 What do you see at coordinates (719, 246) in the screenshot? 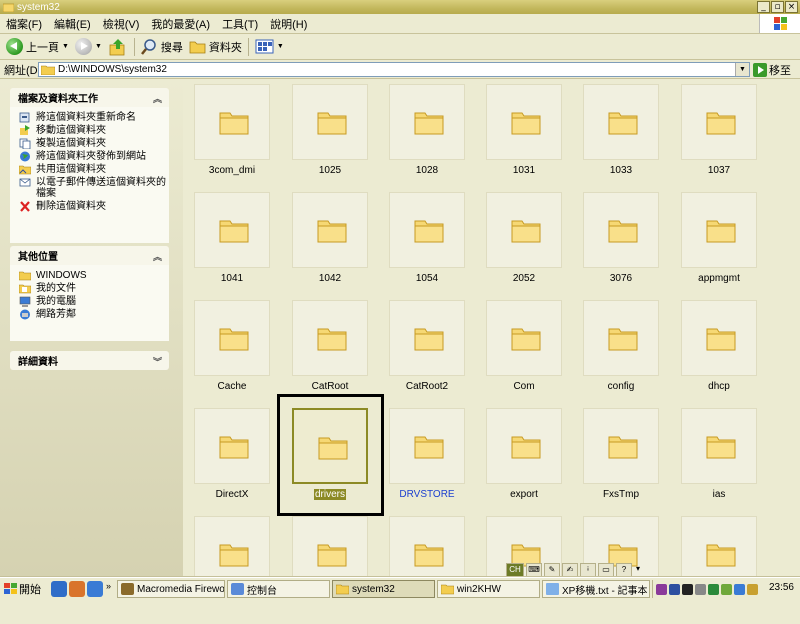
I see `folder-item: appmgmt` at bounding box center [719, 246].